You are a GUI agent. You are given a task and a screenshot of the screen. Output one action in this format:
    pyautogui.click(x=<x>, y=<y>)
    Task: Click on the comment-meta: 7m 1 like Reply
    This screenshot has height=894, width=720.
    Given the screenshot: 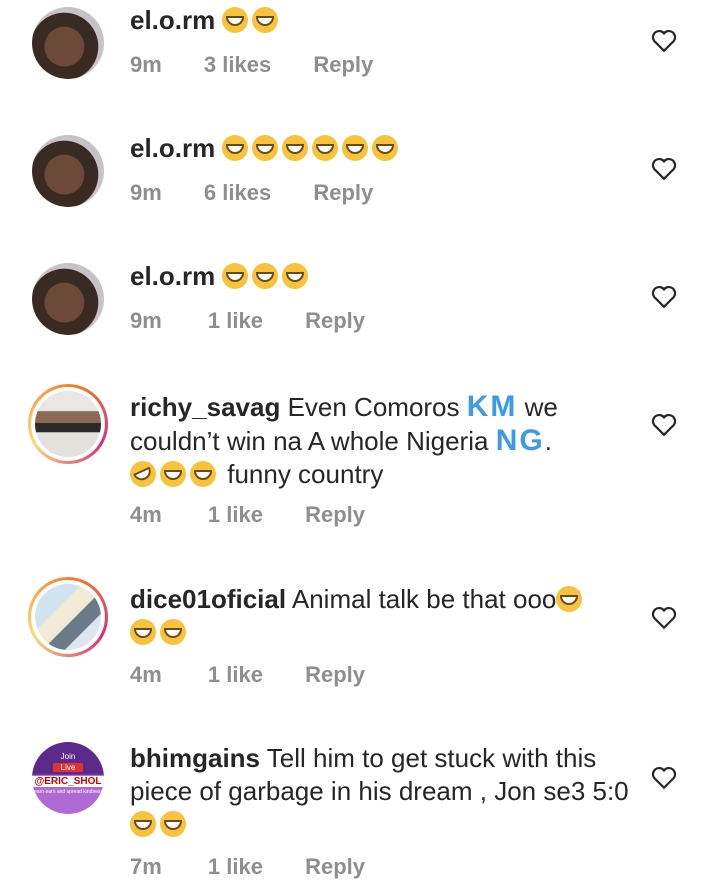 What is the action you would take?
    pyautogui.click(x=247, y=867)
    